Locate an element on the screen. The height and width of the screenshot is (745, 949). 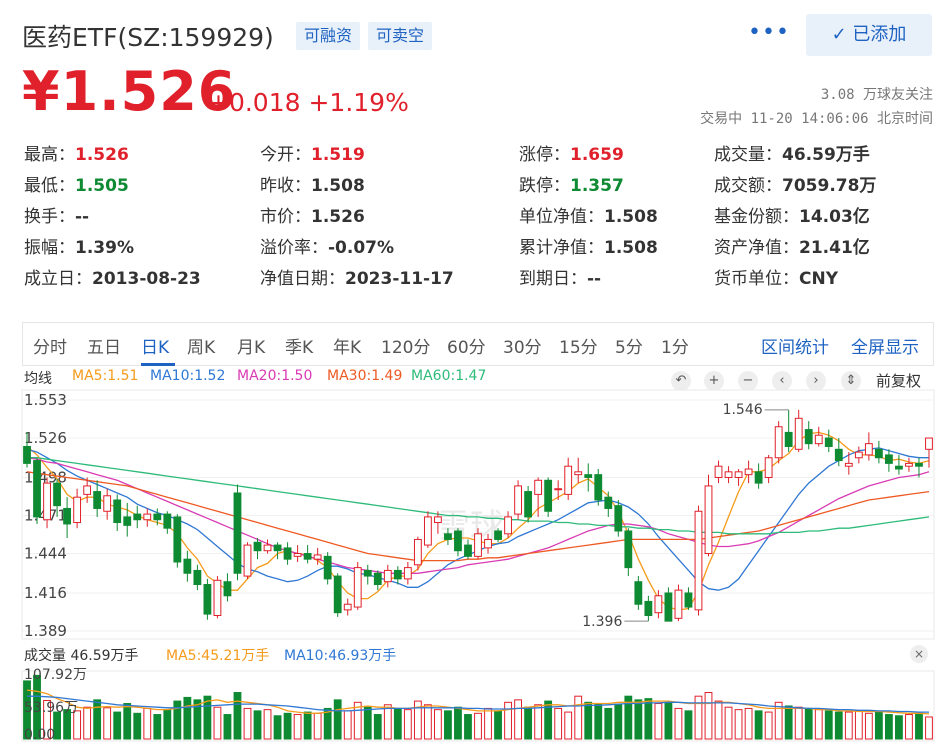
tab-0: 分时 is located at coordinates (50, 345).